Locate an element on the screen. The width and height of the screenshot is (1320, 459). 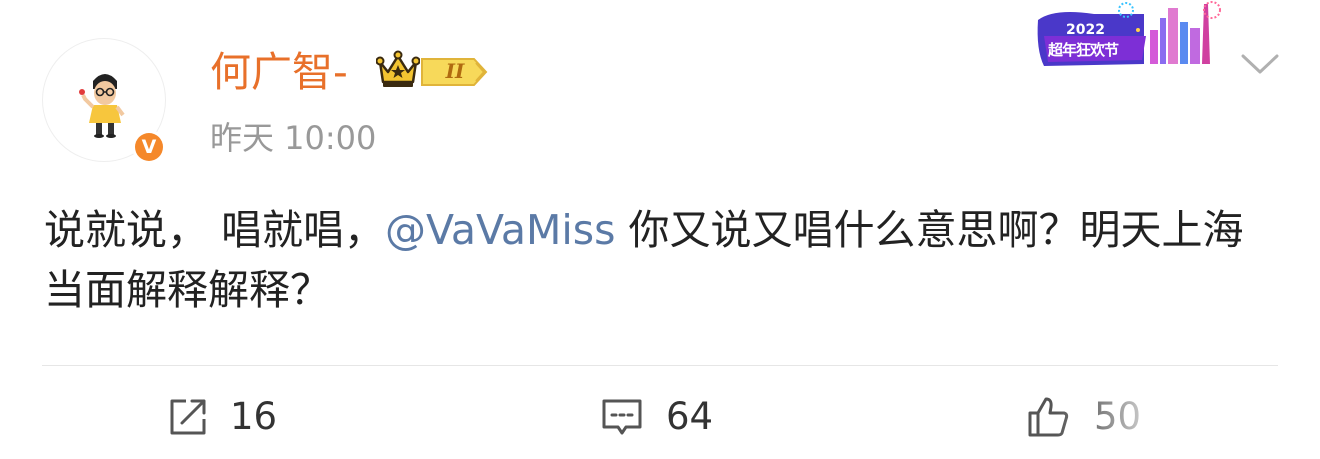
like-count-fade-overlay is located at coordinates (1188, 420).